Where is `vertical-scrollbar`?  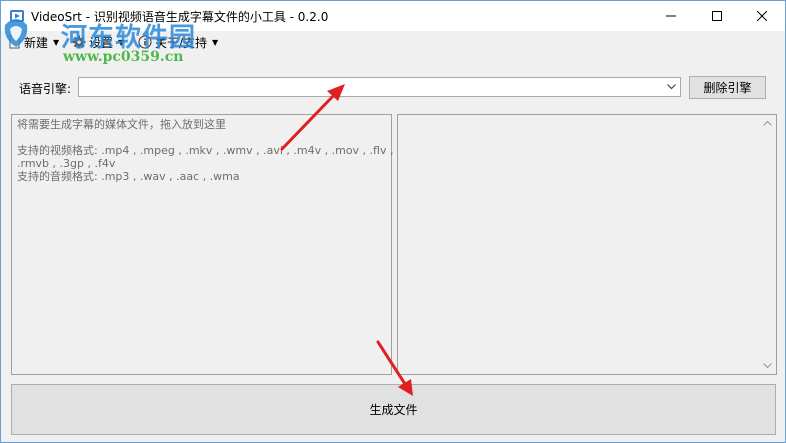
vertical-scrollbar is located at coordinates (767, 244).